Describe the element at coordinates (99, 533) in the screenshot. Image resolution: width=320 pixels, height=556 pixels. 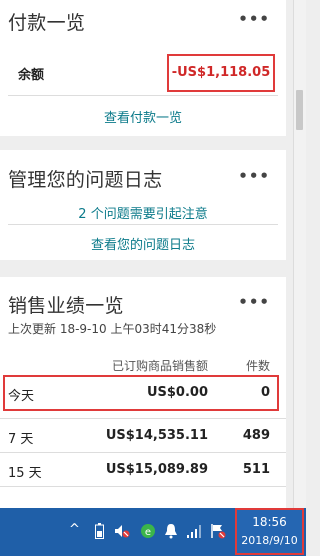
I see `battery-icon` at that location.